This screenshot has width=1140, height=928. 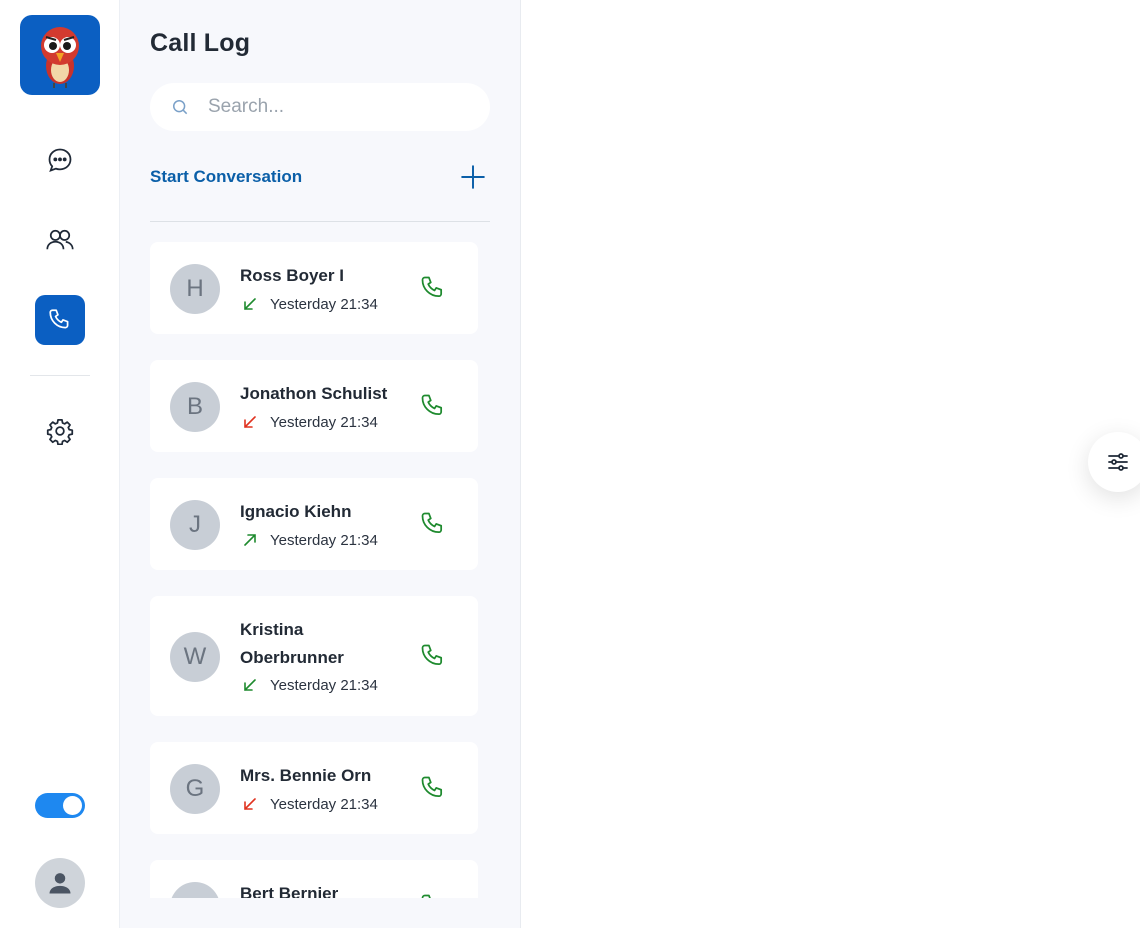 I want to click on nav-calls-button, so click(x=60, y=320).